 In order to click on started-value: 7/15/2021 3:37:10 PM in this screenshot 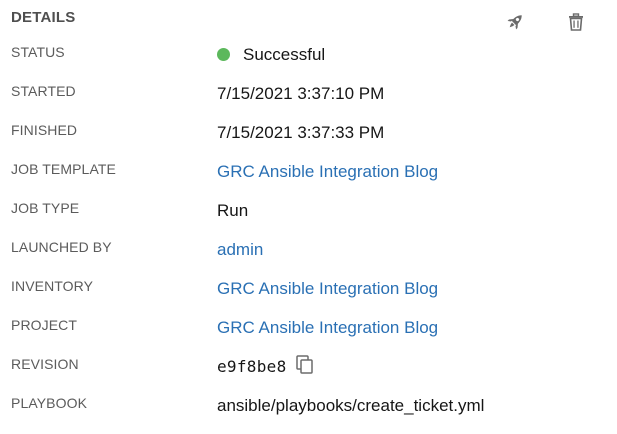, I will do `click(301, 93)`.